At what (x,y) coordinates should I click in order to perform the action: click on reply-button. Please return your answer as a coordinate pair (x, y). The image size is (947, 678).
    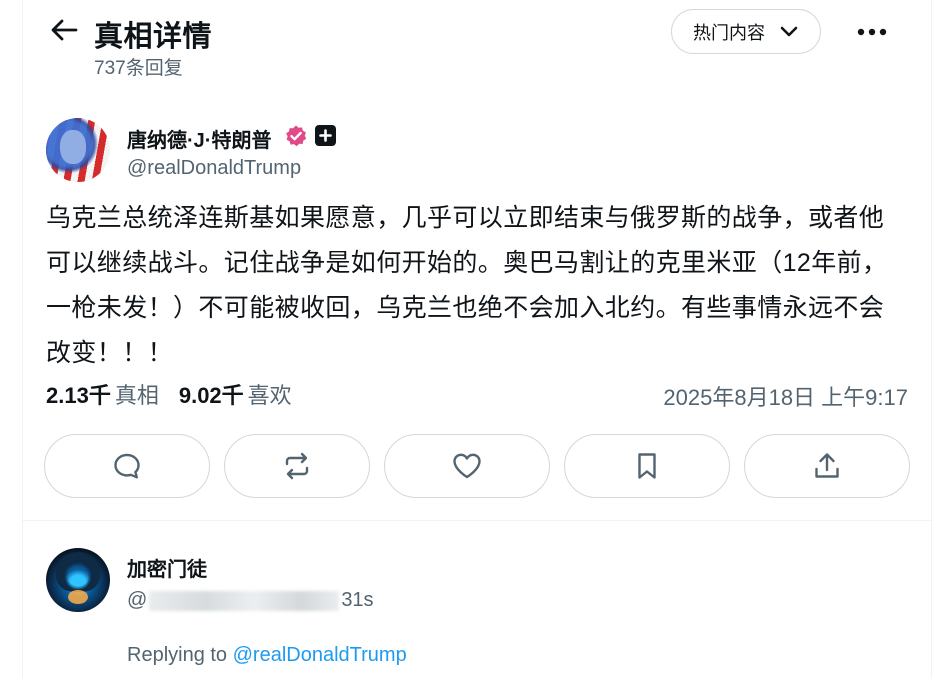
    Looking at the image, I should click on (127, 466).